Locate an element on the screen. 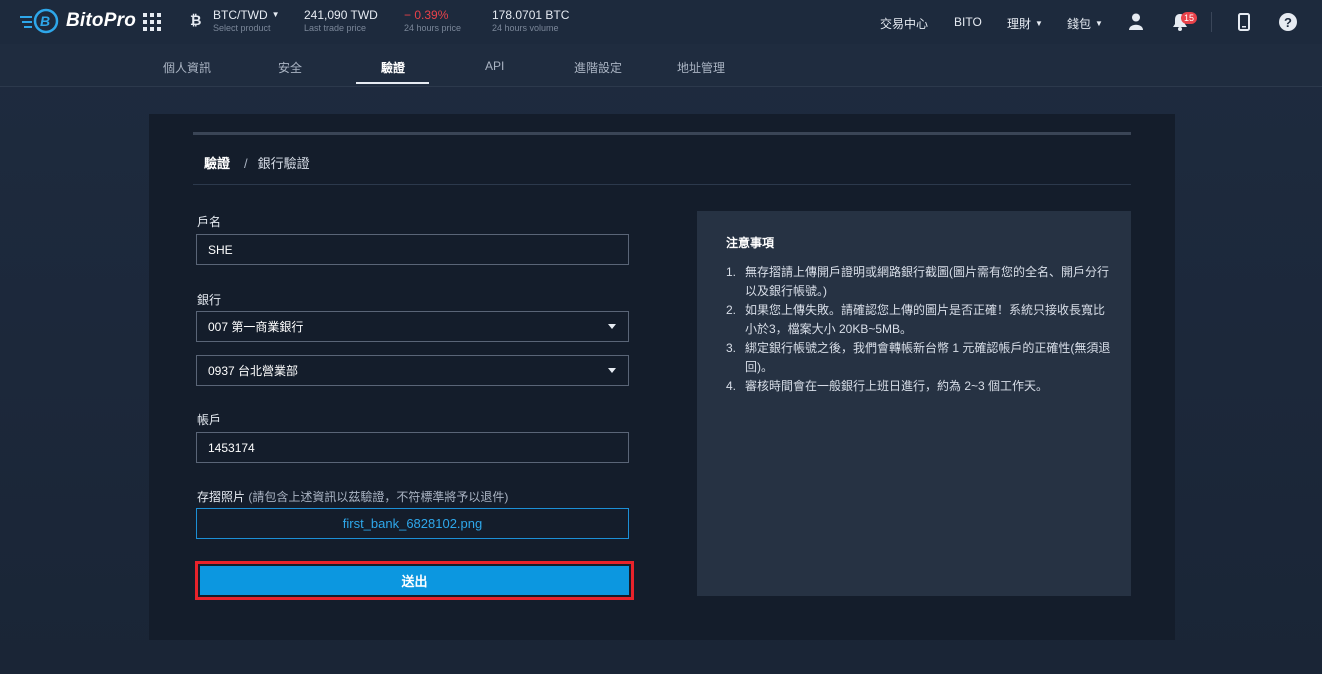  product-pair: BTC/TWD is located at coordinates (240, 15).